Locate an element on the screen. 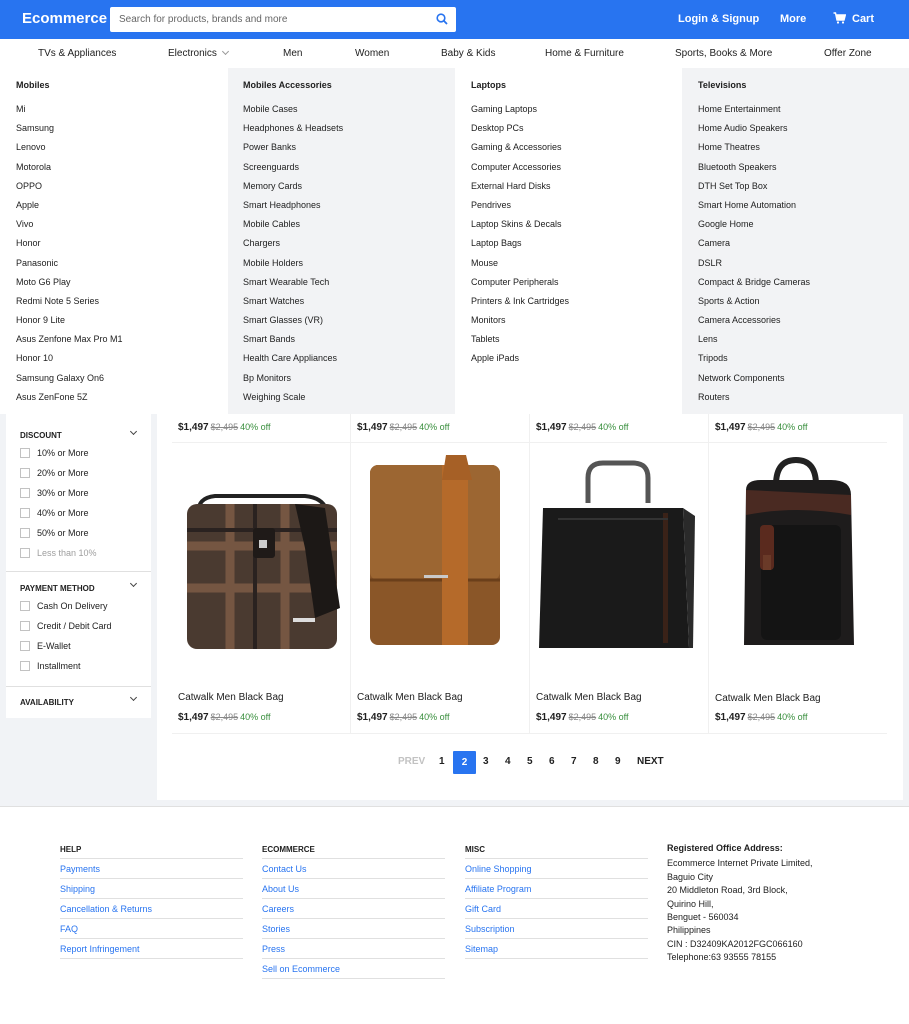 The image size is (909, 1024). mega-menu-item: Smart Watches is located at coordinates (349, 306).